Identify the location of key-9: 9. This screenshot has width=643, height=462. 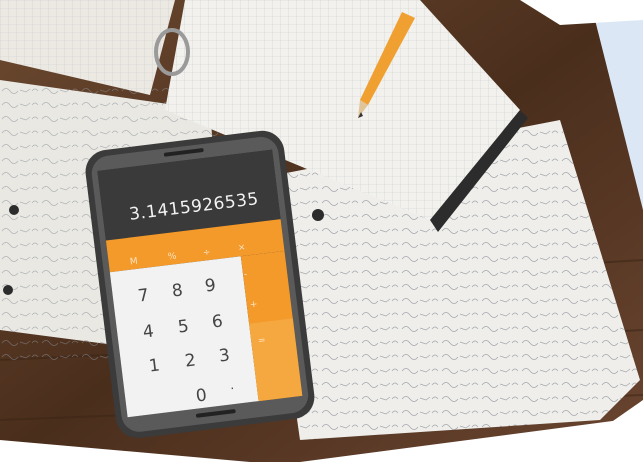
(210, 286).